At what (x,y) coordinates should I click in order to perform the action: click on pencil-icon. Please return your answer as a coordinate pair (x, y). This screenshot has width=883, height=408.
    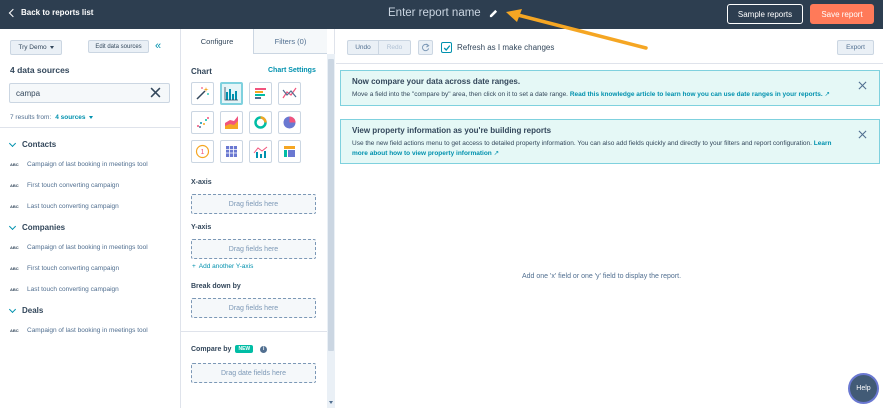
    Looking at the image, I should click on (493, 13).